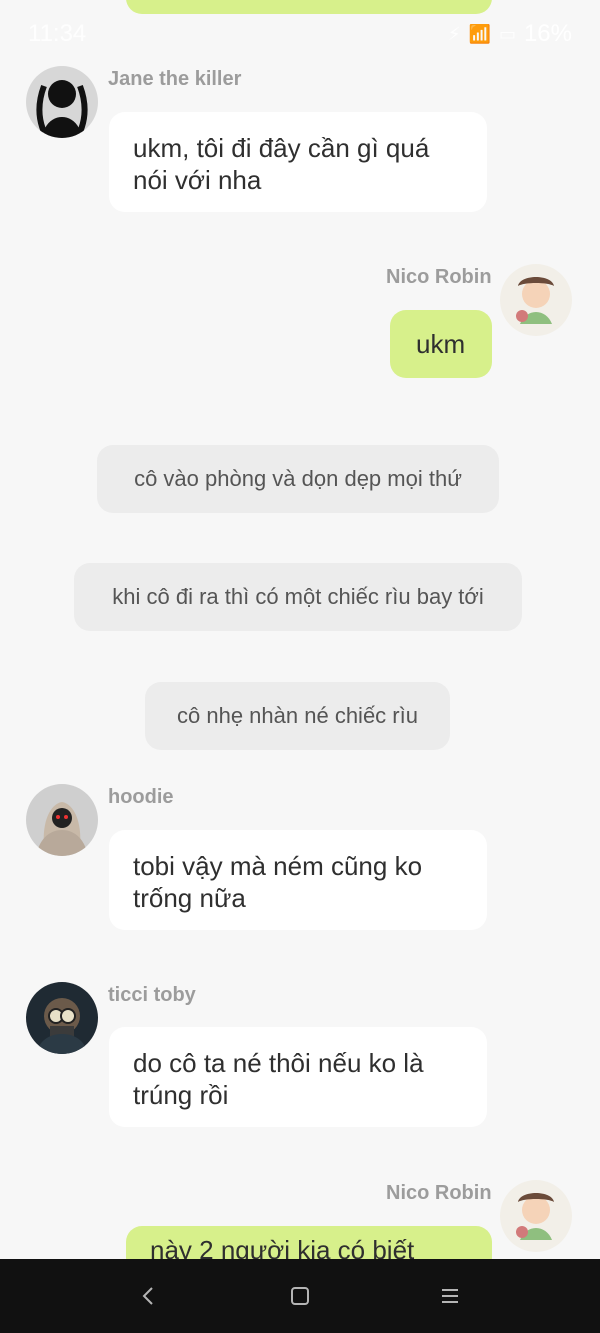 The image size is (600, 1333). Describe the element at coordinates (141, 797) in the screenshot. I see `sender-name: hoodie` at that location.